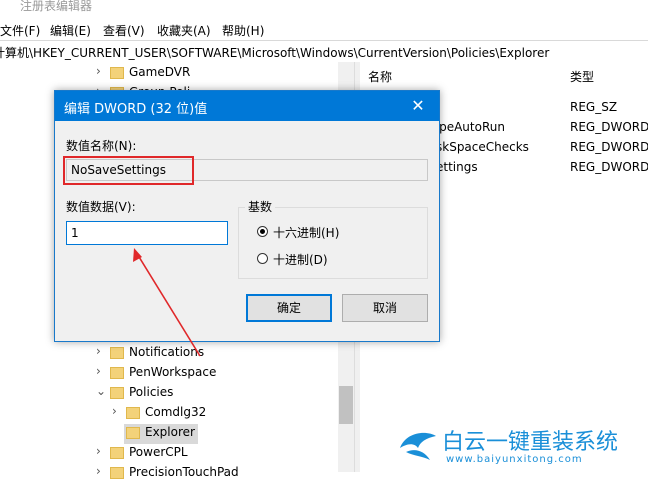 Image resolution: width=648 pixels, height=484 pixels. Describe the element at coordinates (418, 446) in the screenshot. I see `brand-bird-icon` at that location.